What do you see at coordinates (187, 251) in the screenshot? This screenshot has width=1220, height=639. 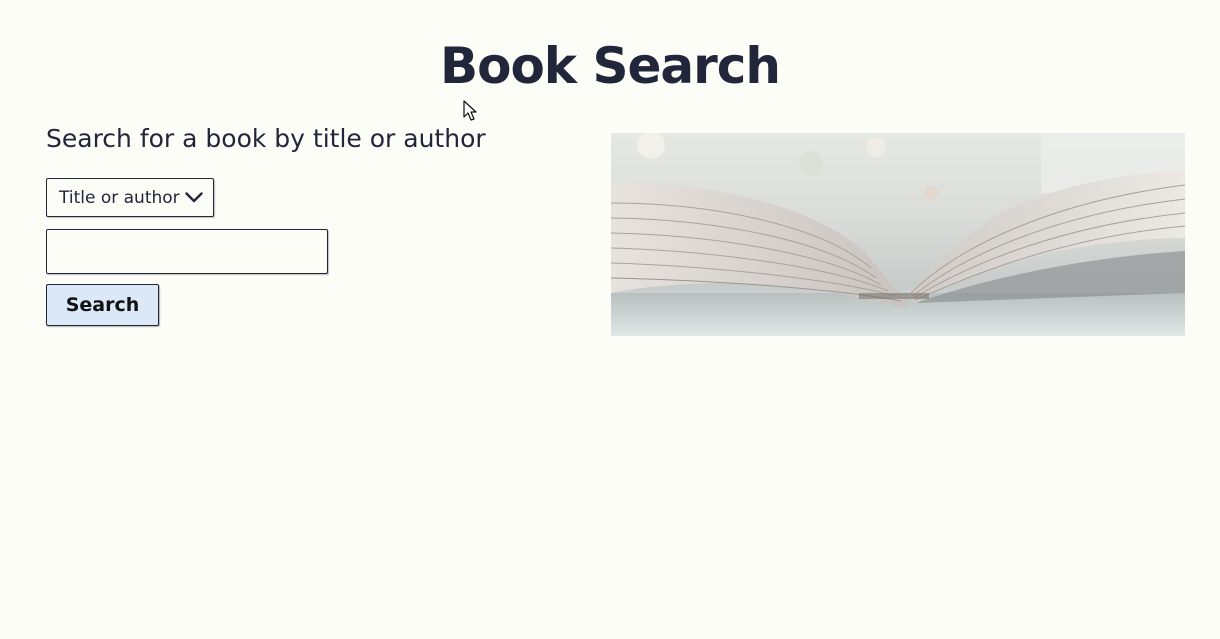 I see `search-input` at bounding box center [187, 251].